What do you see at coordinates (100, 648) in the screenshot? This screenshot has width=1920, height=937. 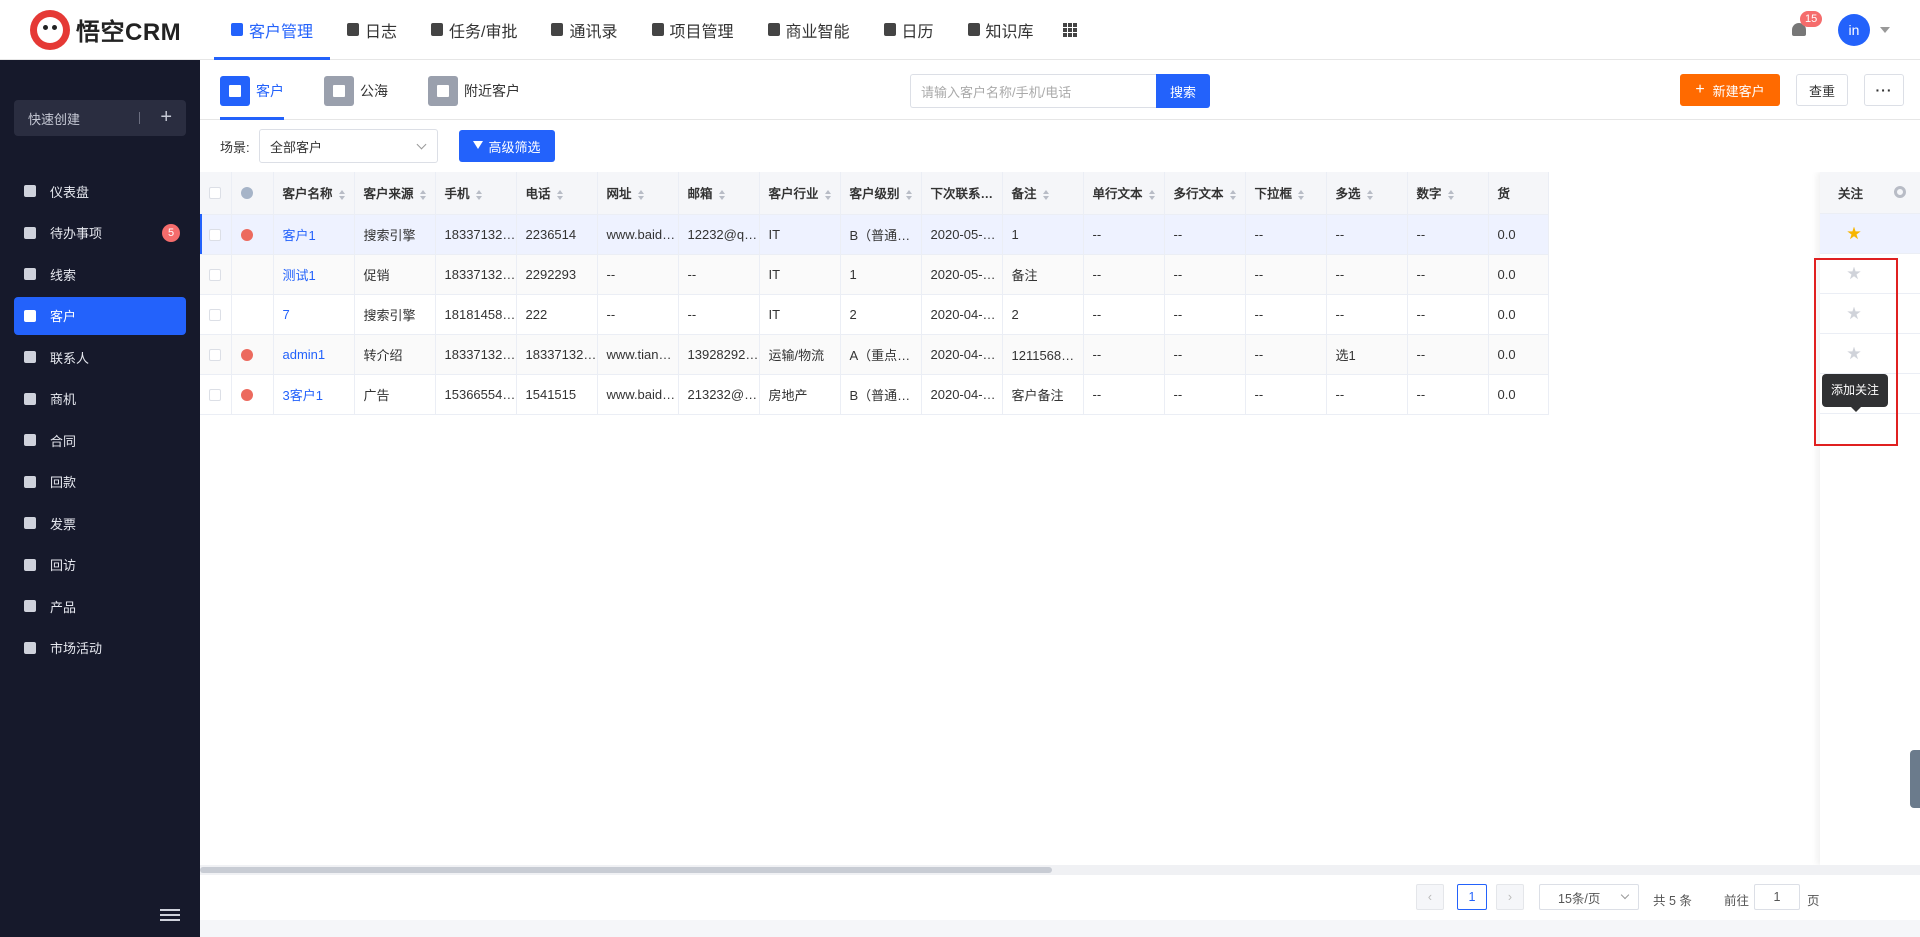 I see `sidebar-item-11: 市场活动` at bounding box center [100, 648].